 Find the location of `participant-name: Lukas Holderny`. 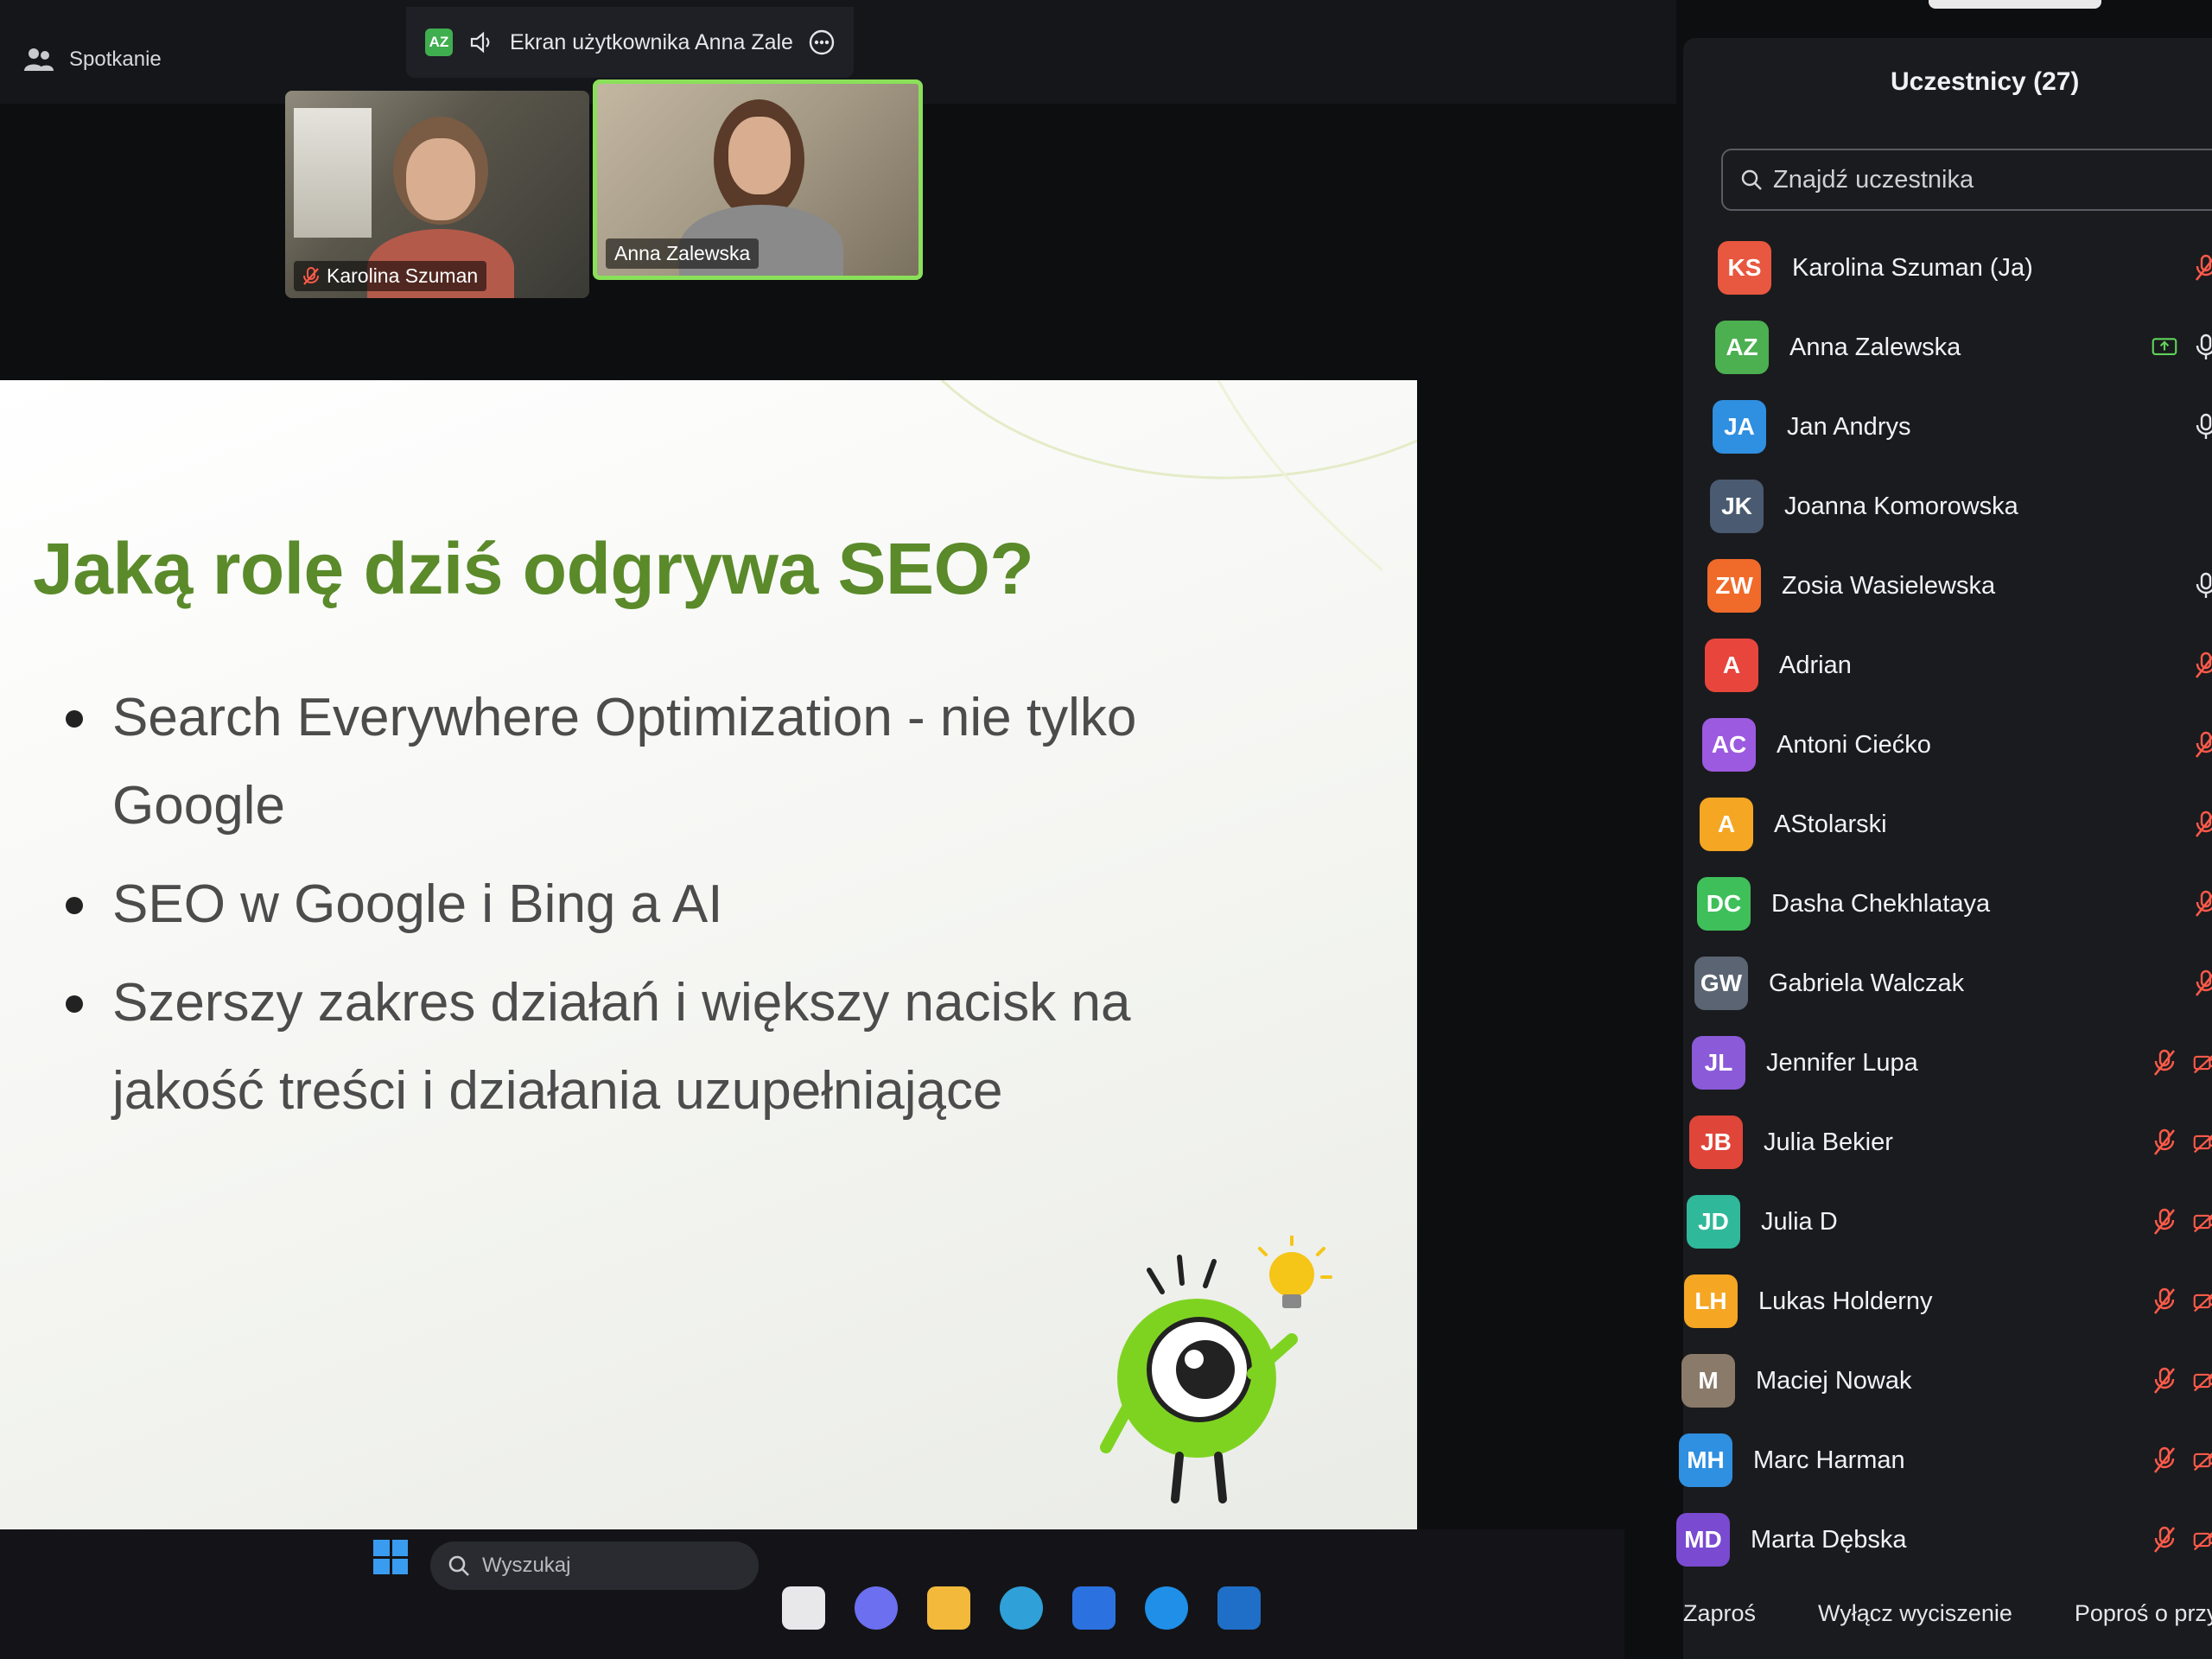

participant-name: Lukas Holderny is located at coordinates (1846, 1301).